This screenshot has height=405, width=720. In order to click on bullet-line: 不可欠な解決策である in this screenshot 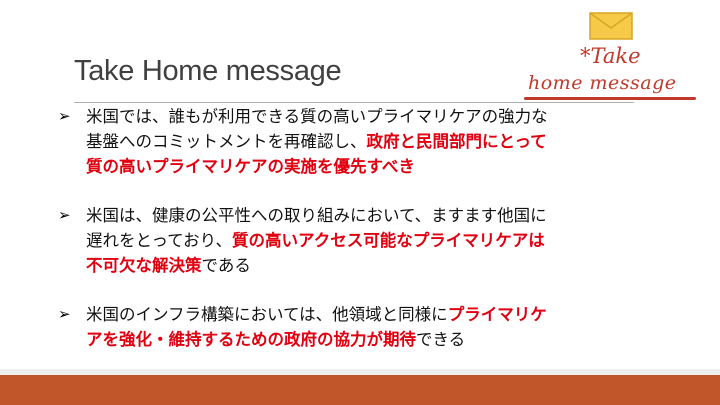, I will do `click(383, 265)`.